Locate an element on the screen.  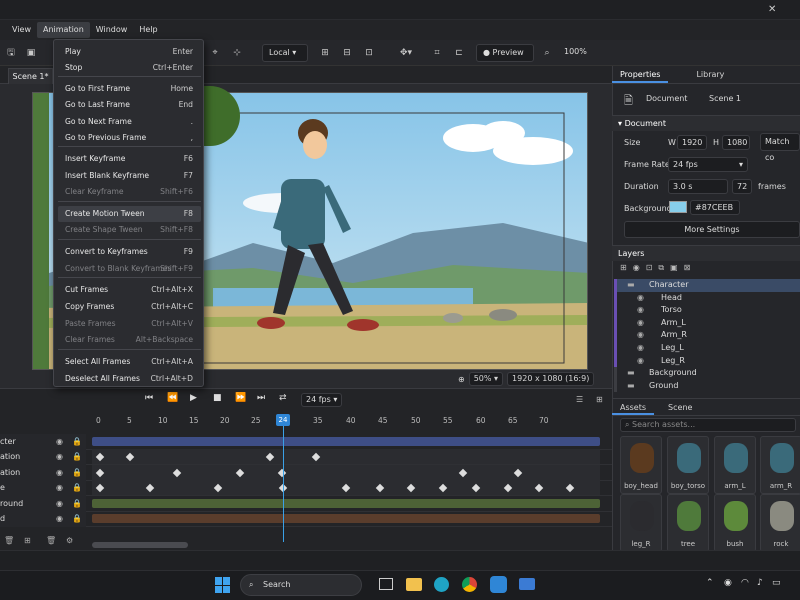
menu-window: Window is located at coordinates (112, 30).